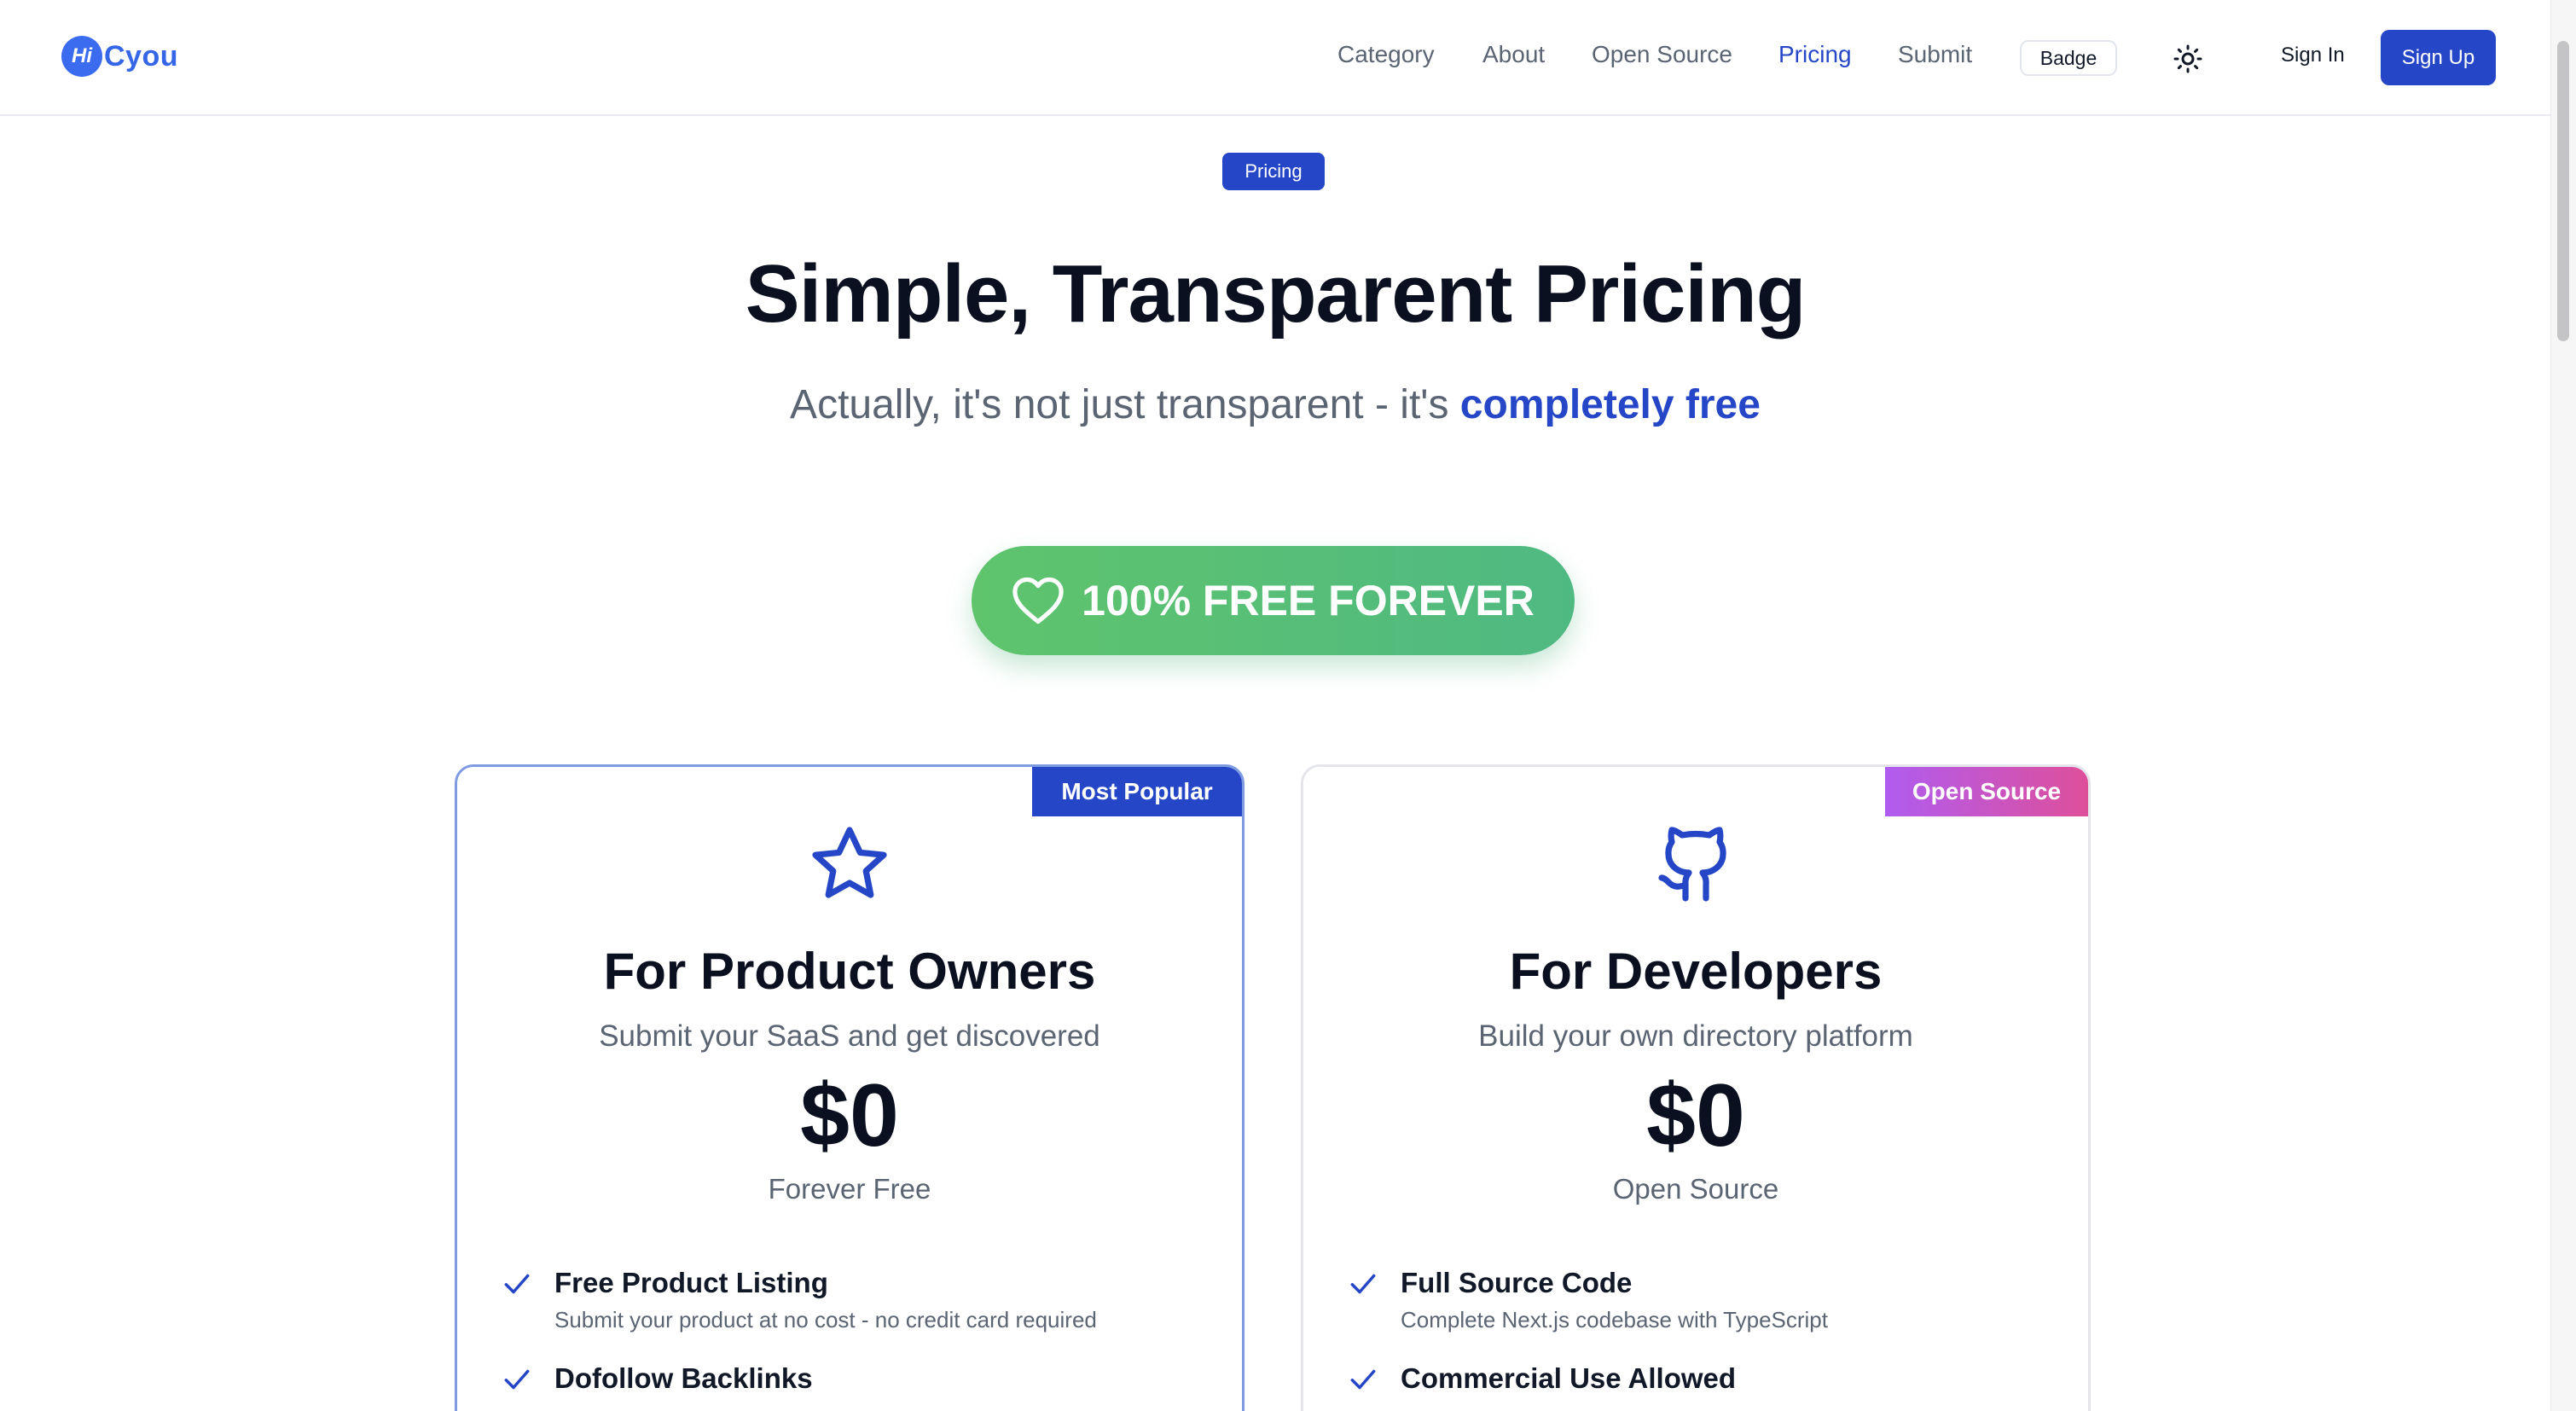  I want to click on badge-button: Badge, so click(2068, 58).